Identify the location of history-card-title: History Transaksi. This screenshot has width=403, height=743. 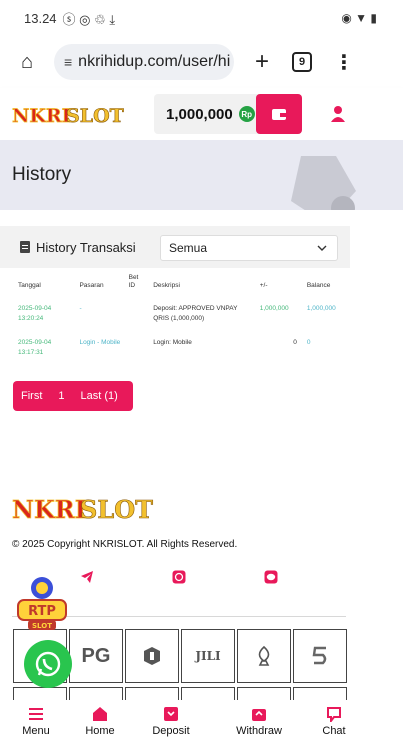
(86, 247).